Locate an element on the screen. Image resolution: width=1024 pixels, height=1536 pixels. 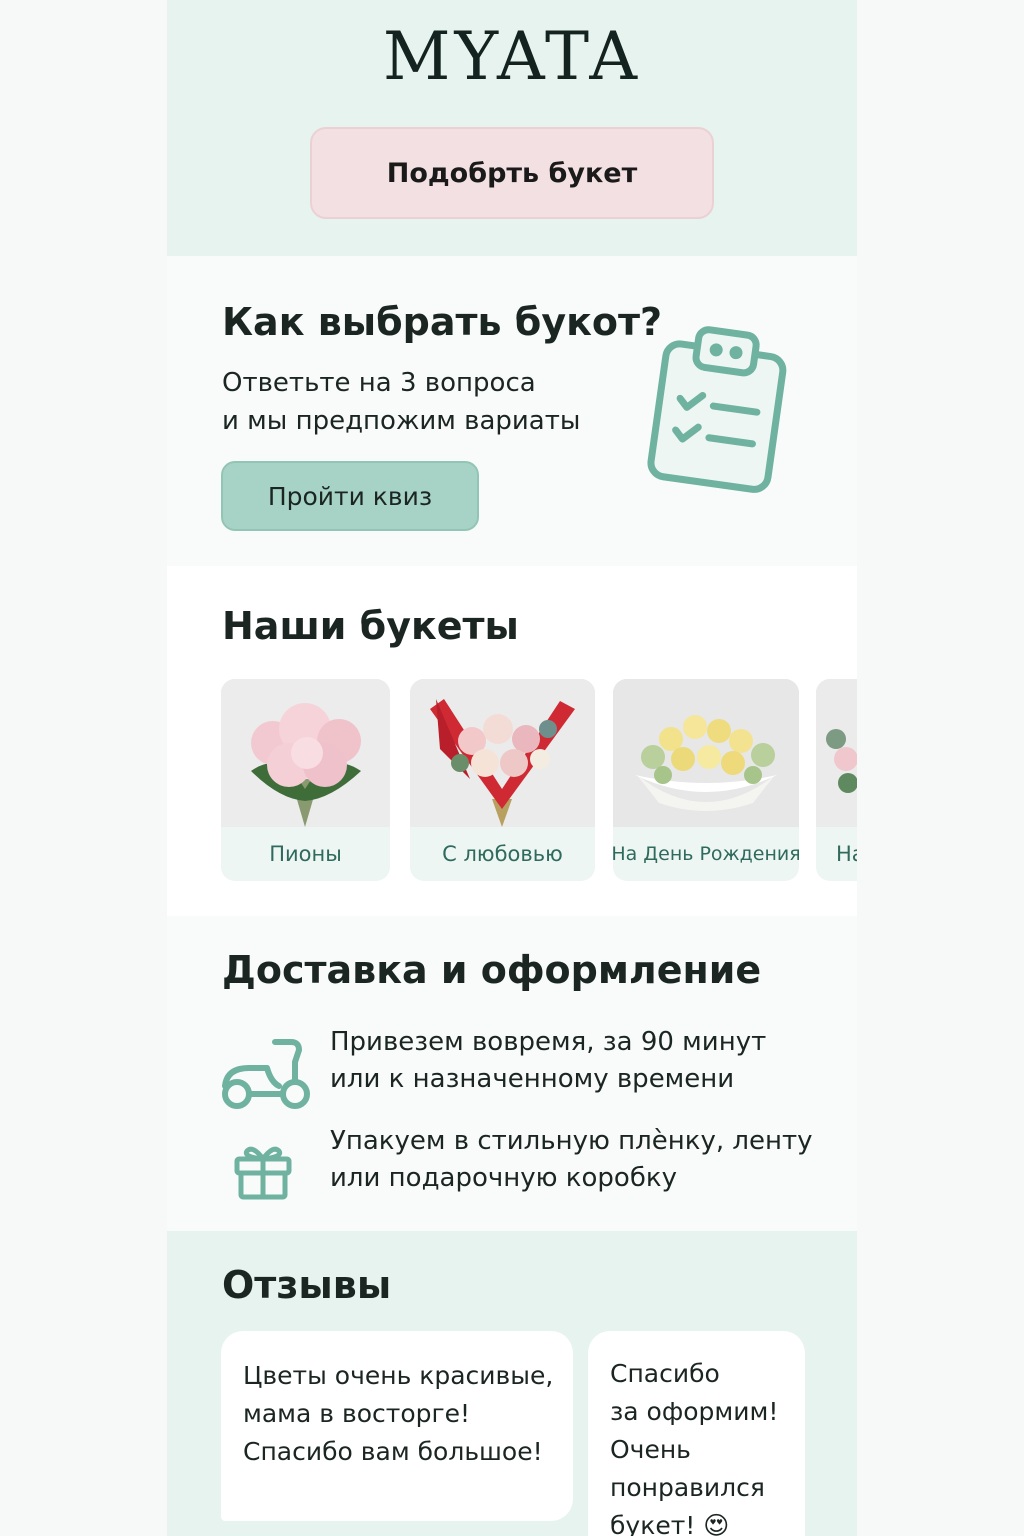
bouquet-photo-partial is located at coordinates (836, 753).